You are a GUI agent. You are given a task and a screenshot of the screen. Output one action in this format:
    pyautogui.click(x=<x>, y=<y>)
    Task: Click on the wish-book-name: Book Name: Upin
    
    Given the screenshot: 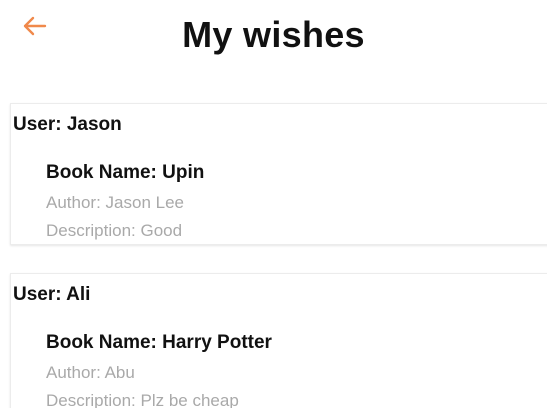 What is the action you would take?
    pyautogui.click(x=125, y=172)
    